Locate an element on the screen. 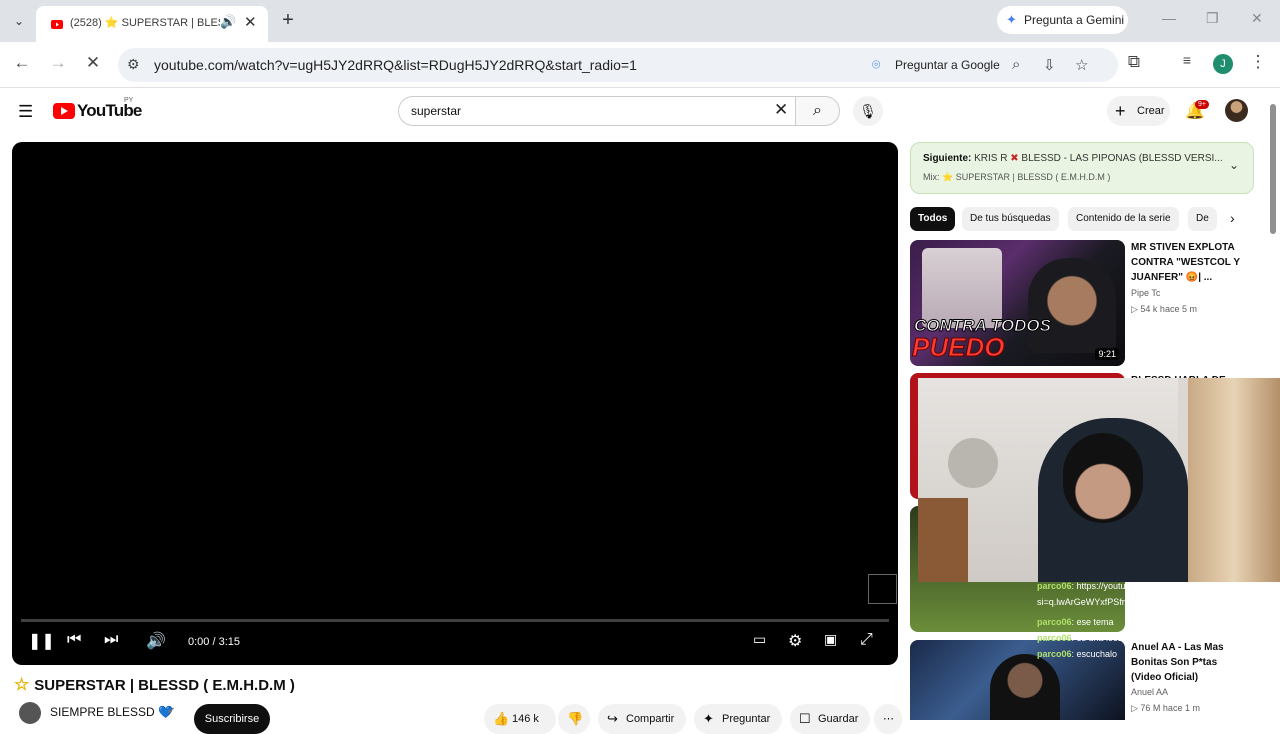 This screenshot has width=1280, height=734. channel-avatar is located at coordinates (30, 713).